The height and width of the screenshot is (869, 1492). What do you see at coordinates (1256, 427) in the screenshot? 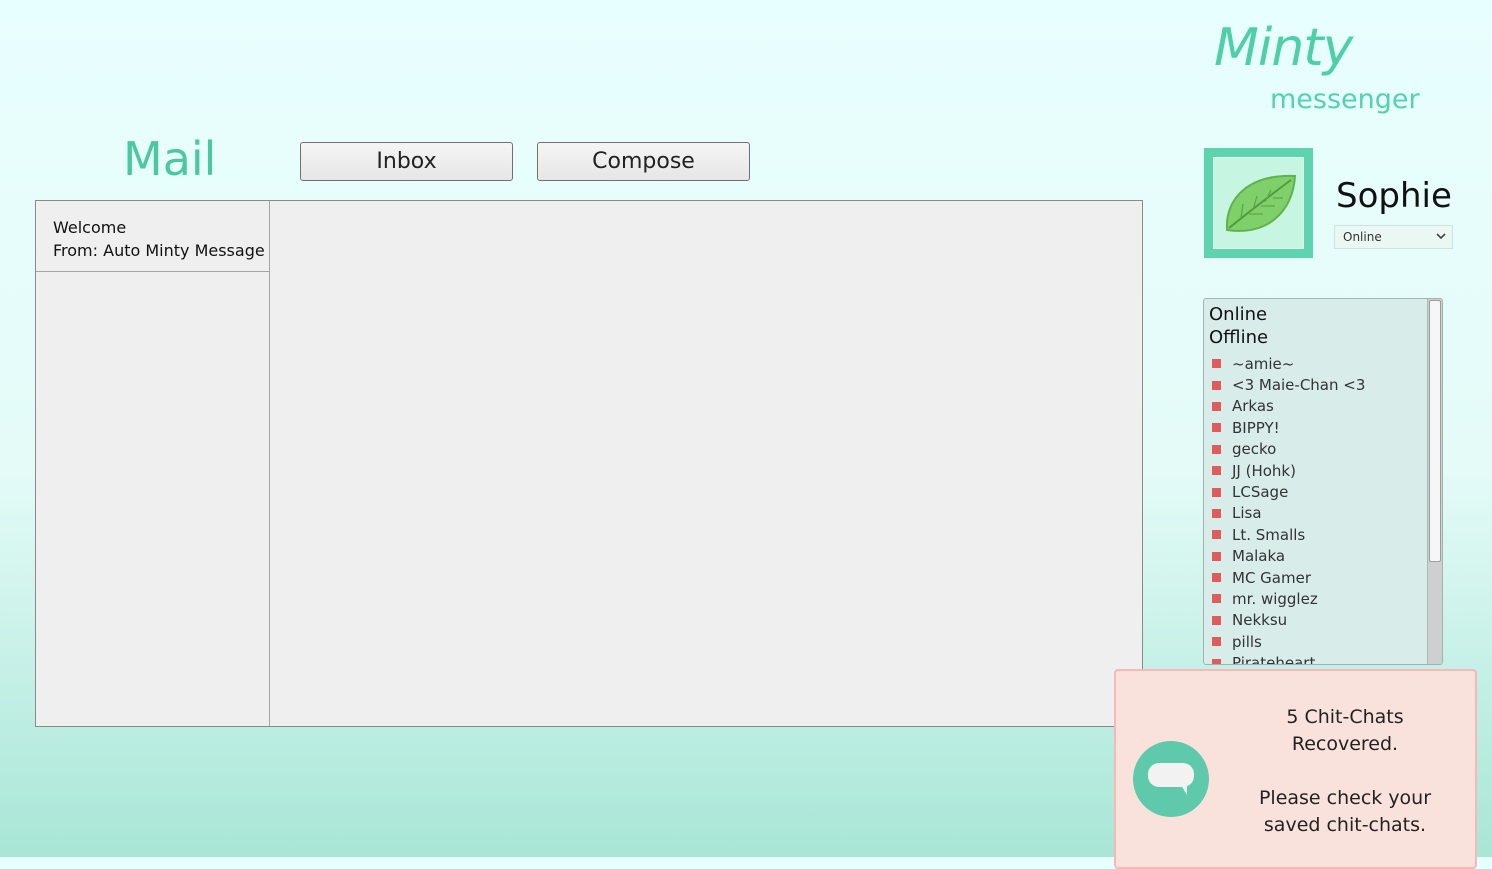
I see `contact-name: BIPPY!` at bounding box center [1256, 427].